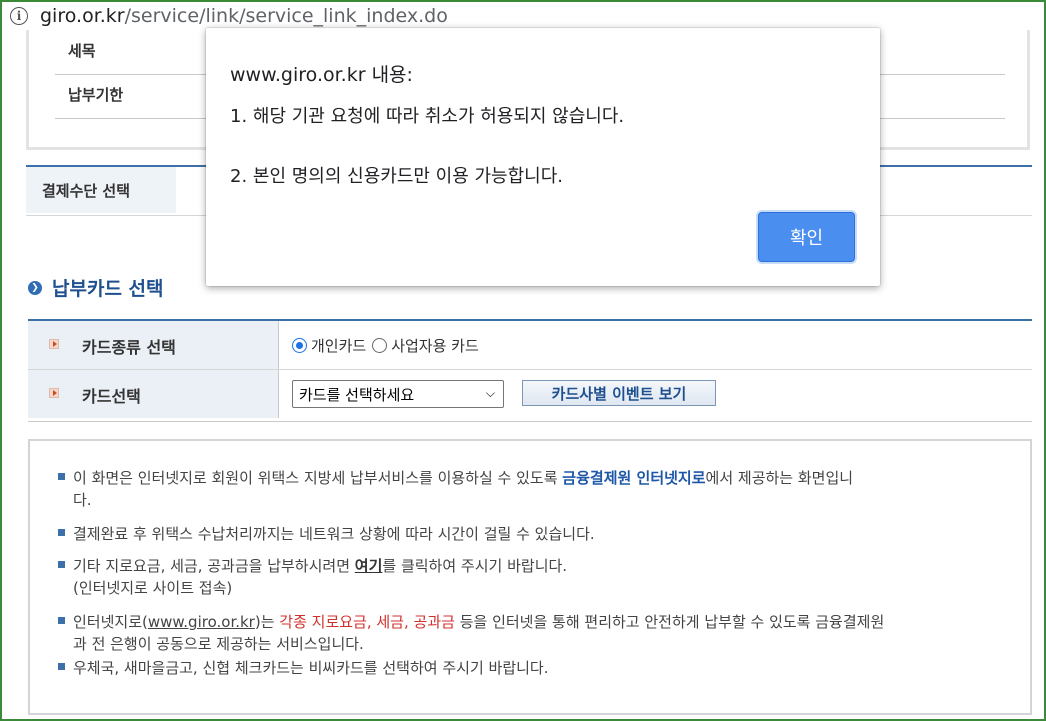 The width and height of the screenshot is (1046, 721). I want to click on notice-text: )는, so click(267, 622).